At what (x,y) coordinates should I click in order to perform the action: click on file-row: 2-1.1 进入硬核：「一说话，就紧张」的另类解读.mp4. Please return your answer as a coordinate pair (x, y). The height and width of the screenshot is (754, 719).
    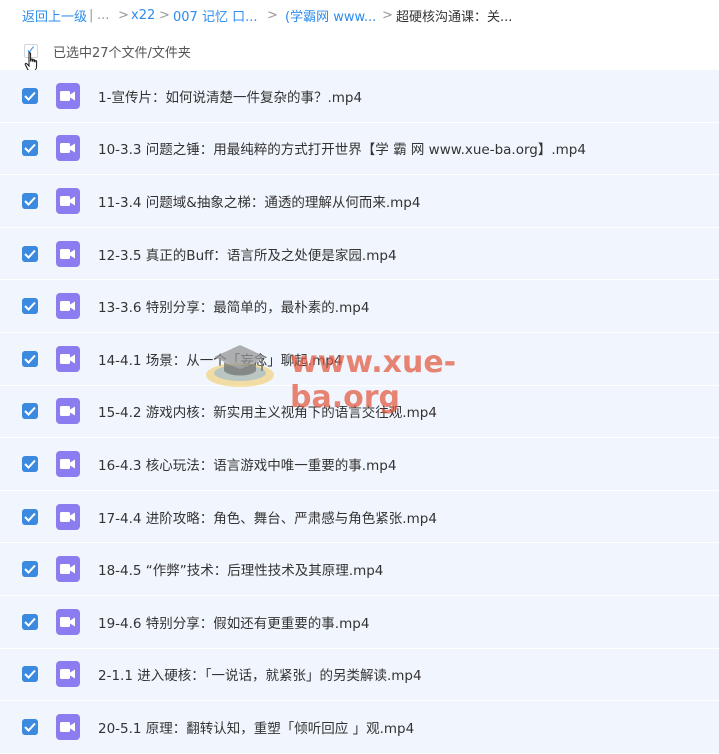
    Looking at the image, I should click on (359, 675).